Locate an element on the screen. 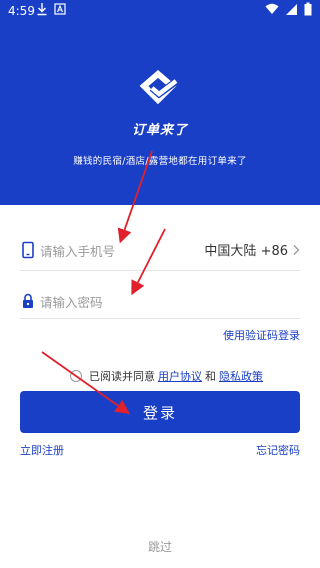  agreement-row: 已阅读并同意 用户协议 和 隐私政策 is located at coordinates (166, 376).